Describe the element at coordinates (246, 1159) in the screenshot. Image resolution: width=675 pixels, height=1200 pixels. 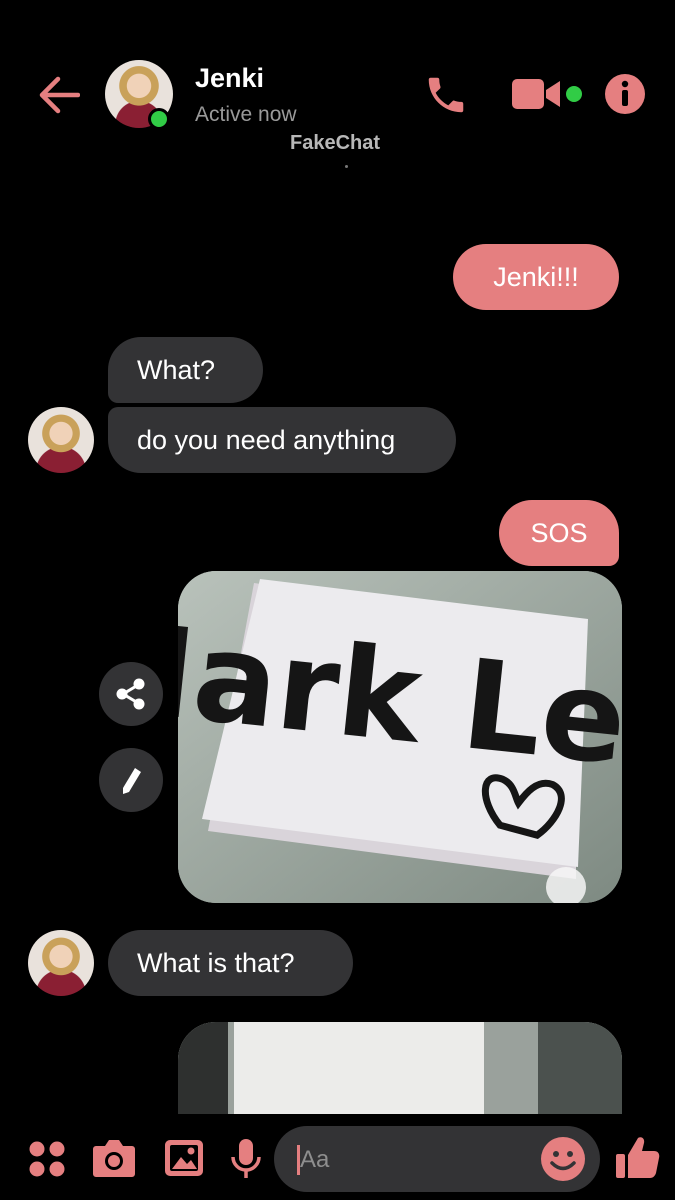
I see `microphone-icon` at that location.